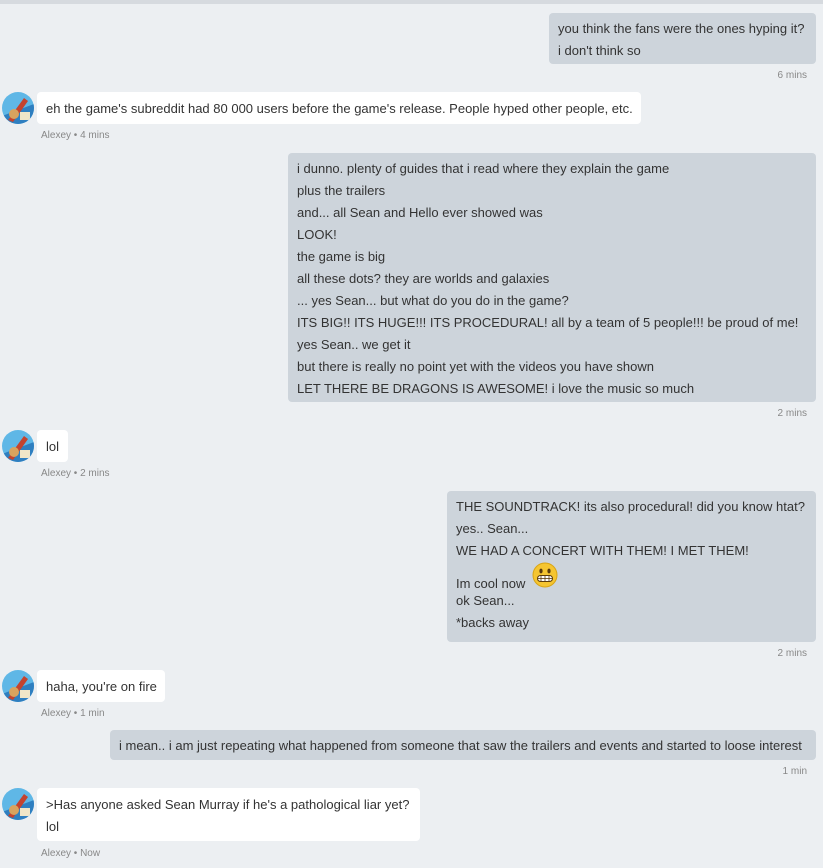  I want to click on message-line: LOOK!, so click(317, 234).